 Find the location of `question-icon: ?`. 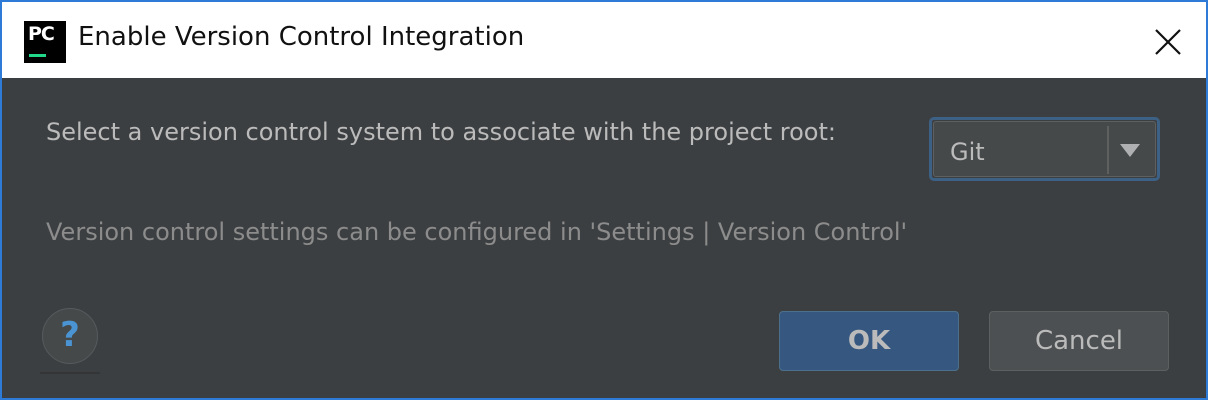

question-icon: ? is located at coordinates (70, 335).